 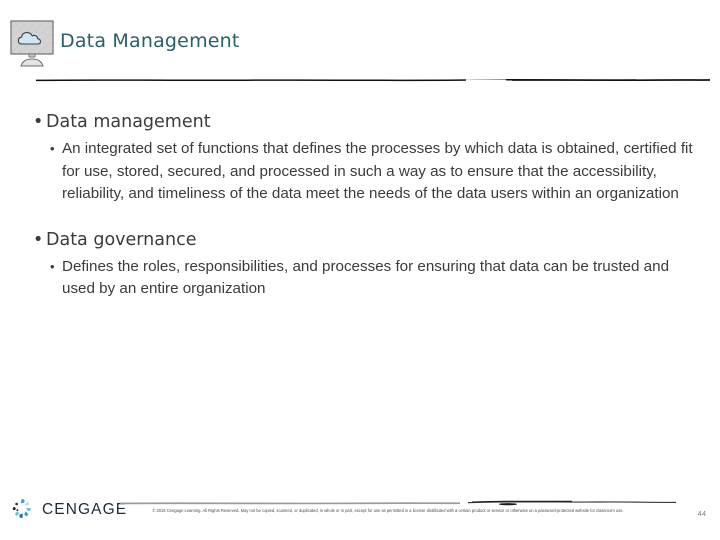 I want to click on cloud-monitor-icon, so click(x=34, y=43).